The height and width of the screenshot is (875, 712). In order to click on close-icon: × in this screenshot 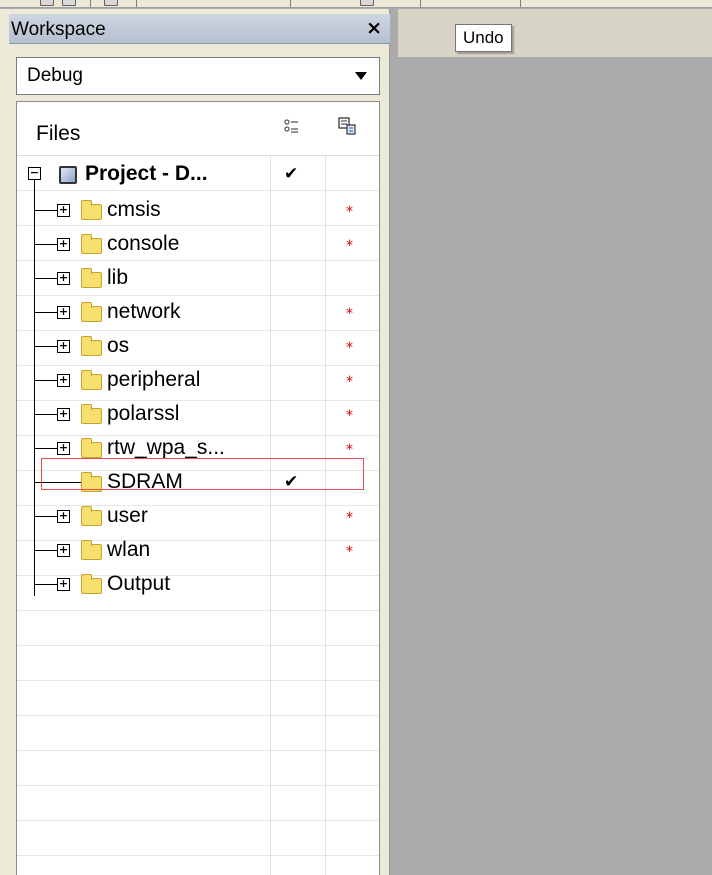, I will do `click(374, 28)`.